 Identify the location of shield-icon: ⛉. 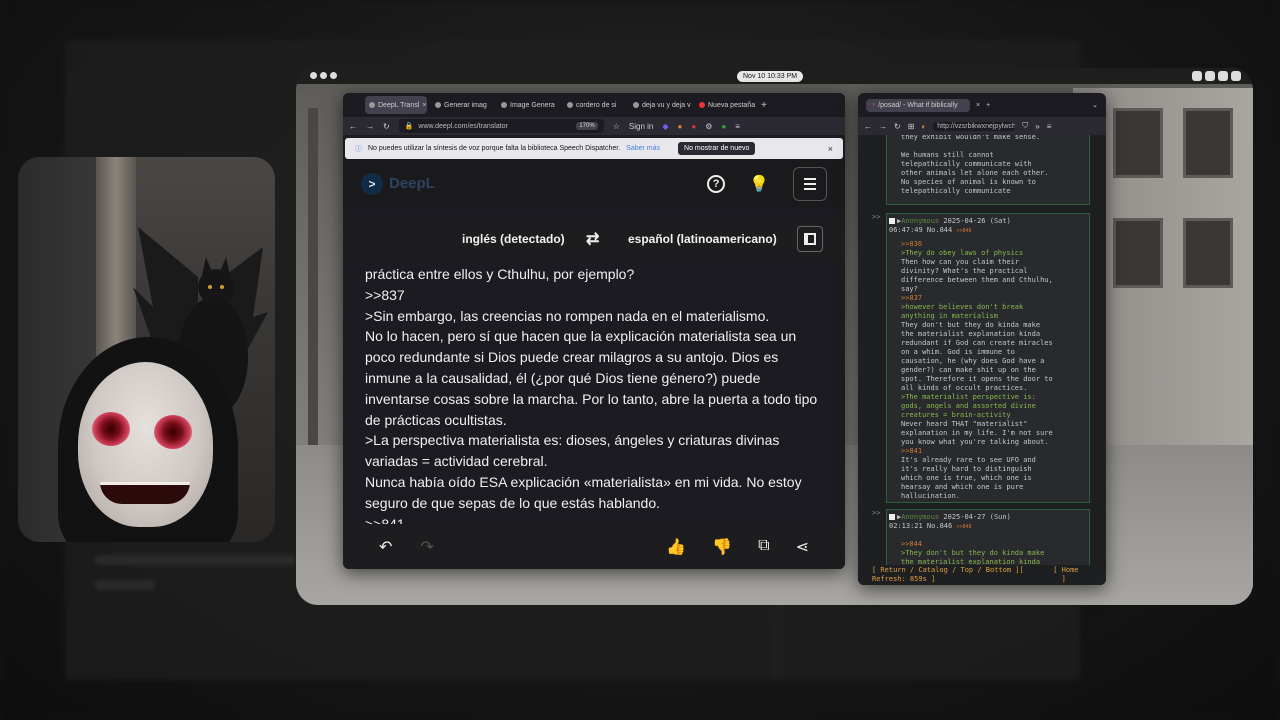
(1025, 126).